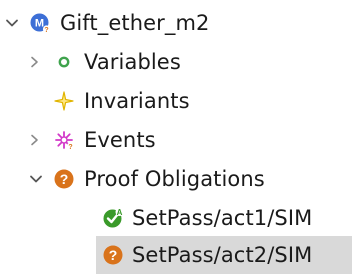  I want to click on invariant-star-icon, so click(64, 101).